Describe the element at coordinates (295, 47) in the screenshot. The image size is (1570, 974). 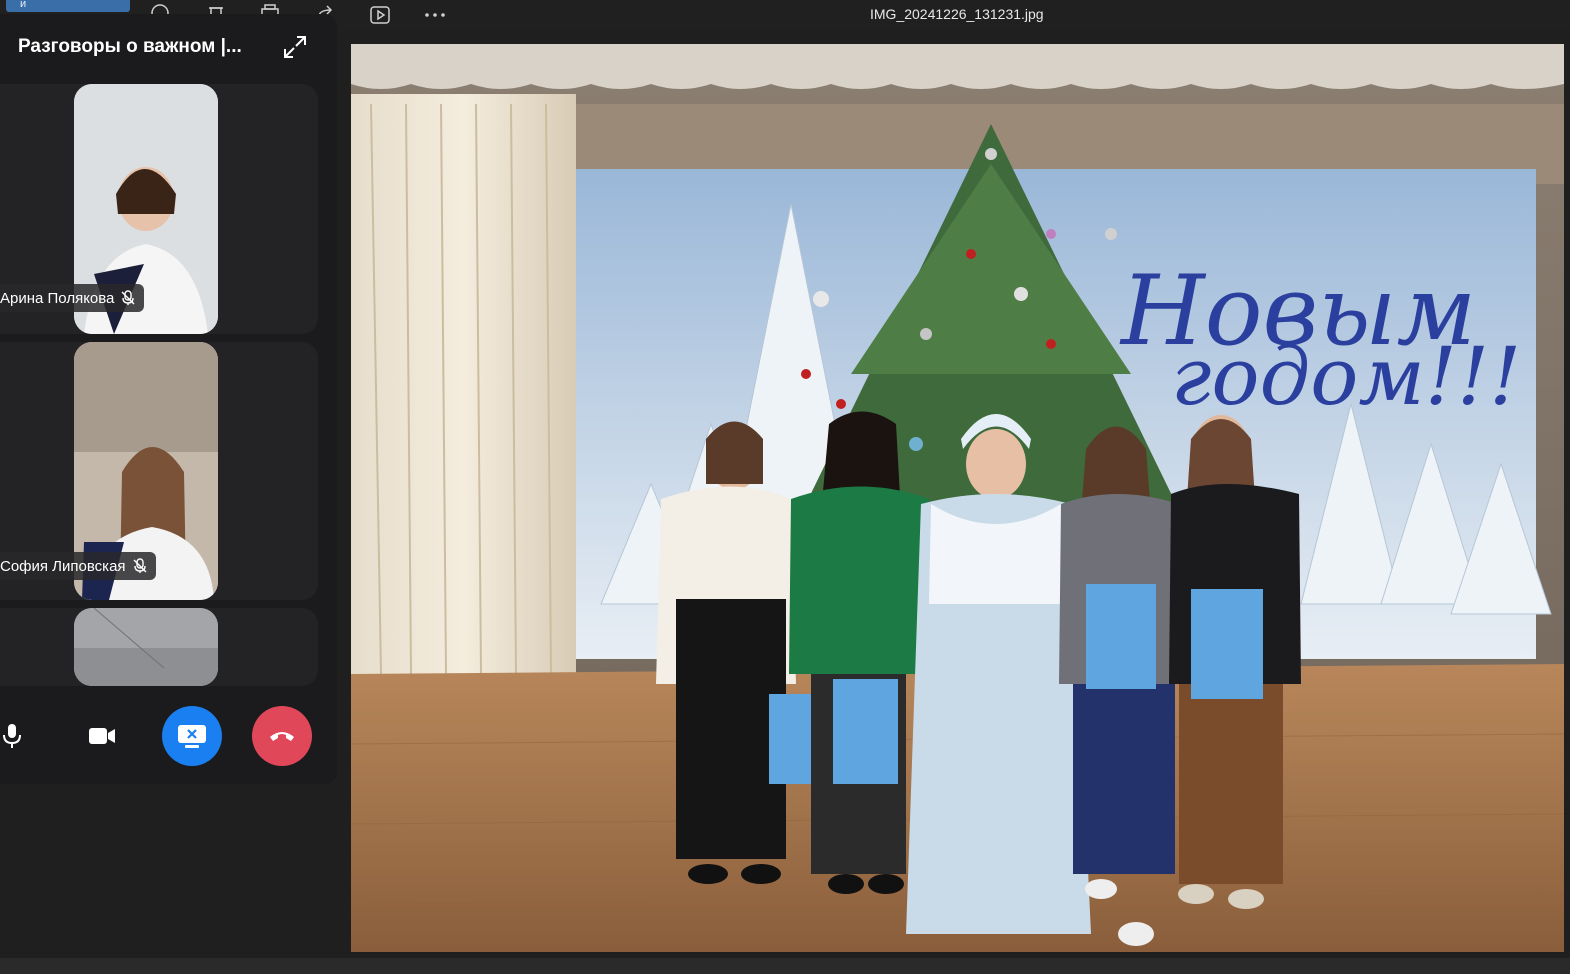
I see `expand-icon` at that location.